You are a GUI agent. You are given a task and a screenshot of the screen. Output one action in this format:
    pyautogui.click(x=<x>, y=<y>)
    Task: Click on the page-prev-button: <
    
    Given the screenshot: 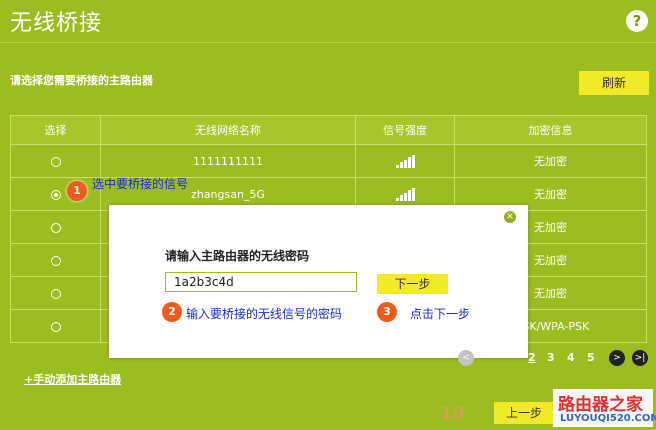 What is the action you would take?
    pyautogui.click(x=466, y=358)
    